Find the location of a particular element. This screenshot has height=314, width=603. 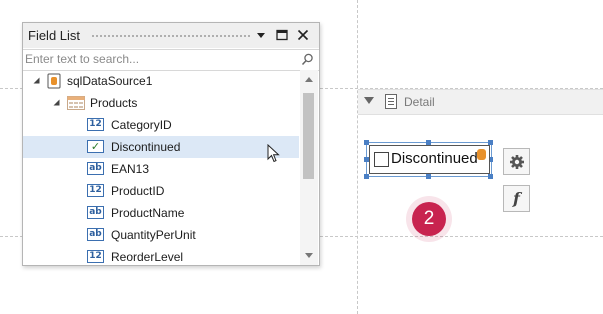

checkbox-control: Discontinued is located at coordinates (429, 159).